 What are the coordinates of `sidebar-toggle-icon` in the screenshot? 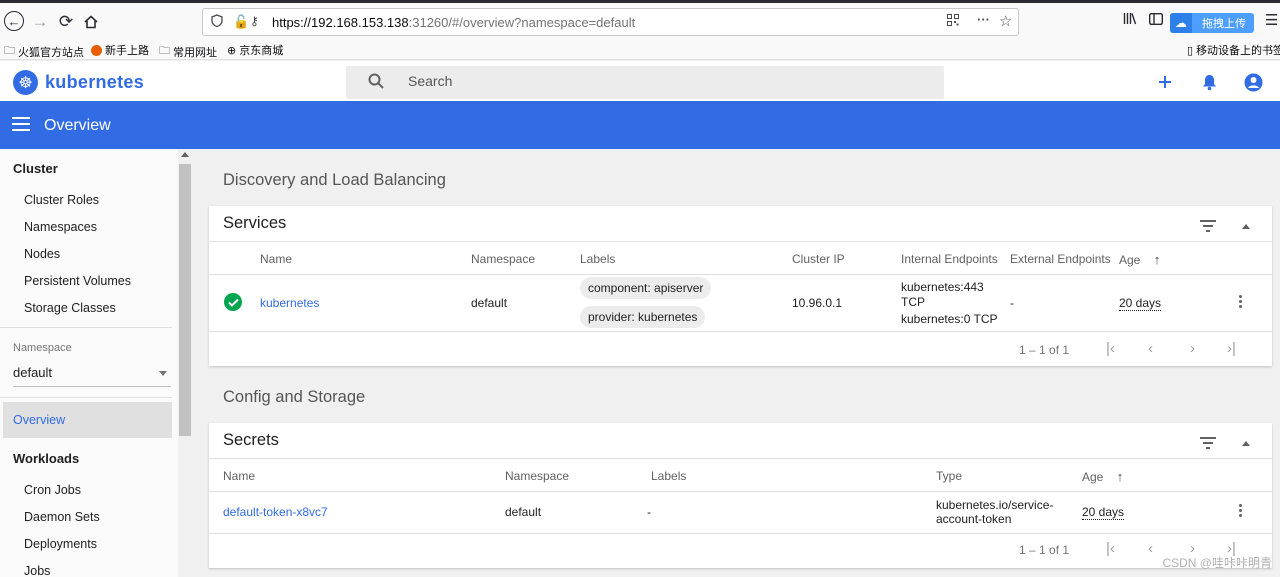 It's located at (1156, 20).